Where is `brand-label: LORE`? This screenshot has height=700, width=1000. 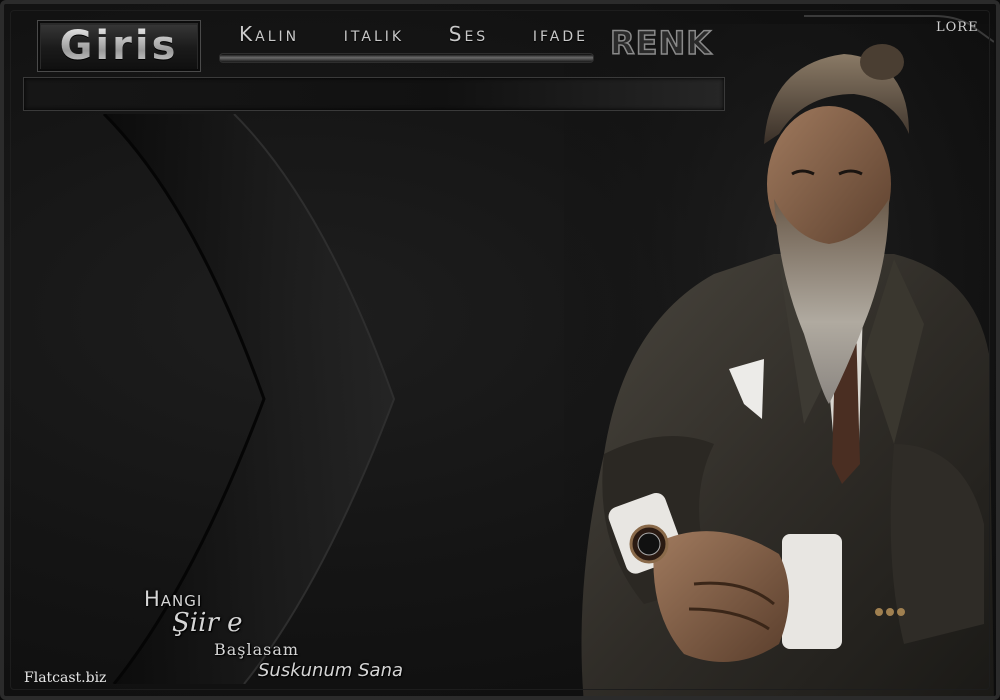 brand-label: LORE is located at coordinates (957, 27).